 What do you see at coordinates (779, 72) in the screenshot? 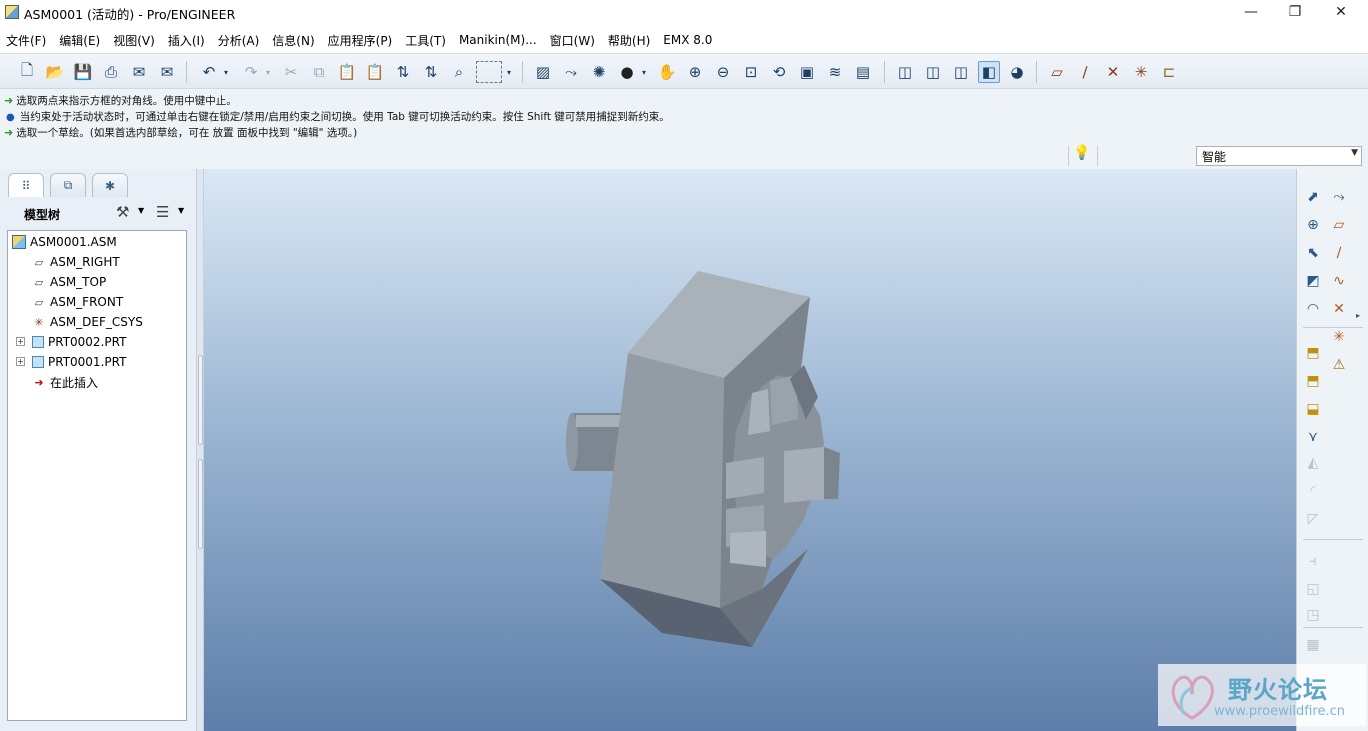
I see `reorient-icon: ⟲` at bounding box center [779, 72].